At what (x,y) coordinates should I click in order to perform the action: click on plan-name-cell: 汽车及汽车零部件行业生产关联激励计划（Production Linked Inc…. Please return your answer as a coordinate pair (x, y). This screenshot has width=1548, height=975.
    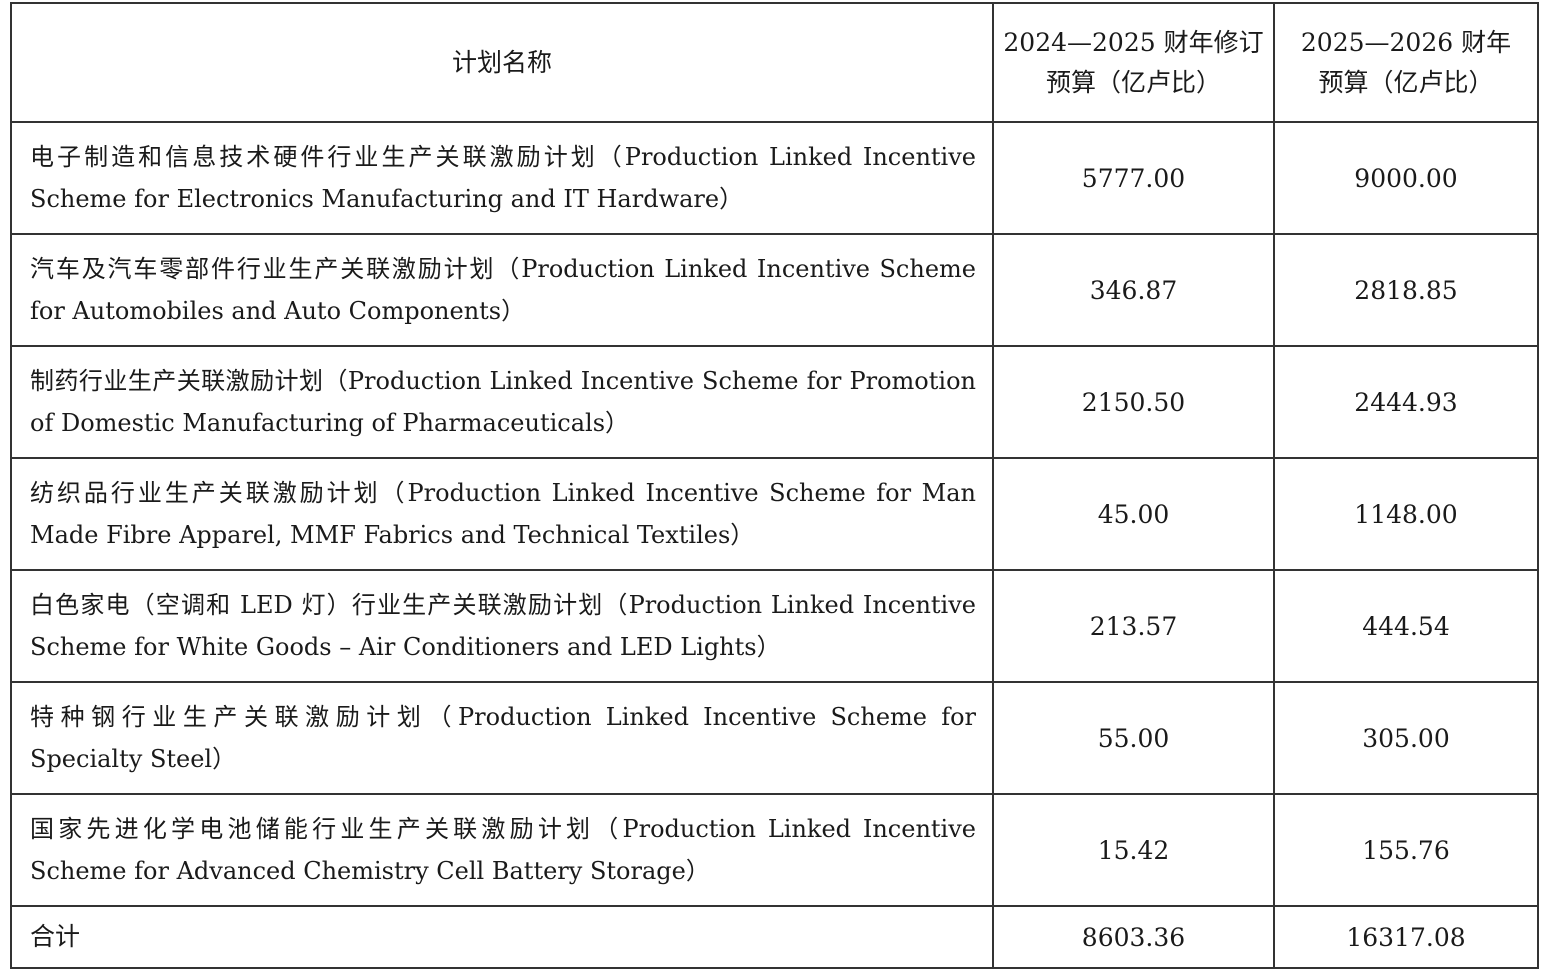
    Looking at the image, I should click on (502, 290).